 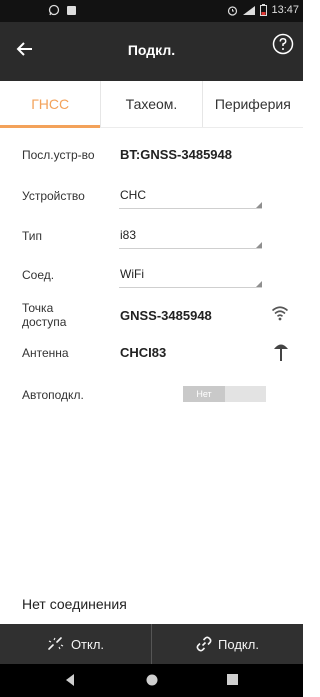 I want to click on device-seq-row: Посл.устр-во BT:GNSS-3485948, so click(x=151, y=155).